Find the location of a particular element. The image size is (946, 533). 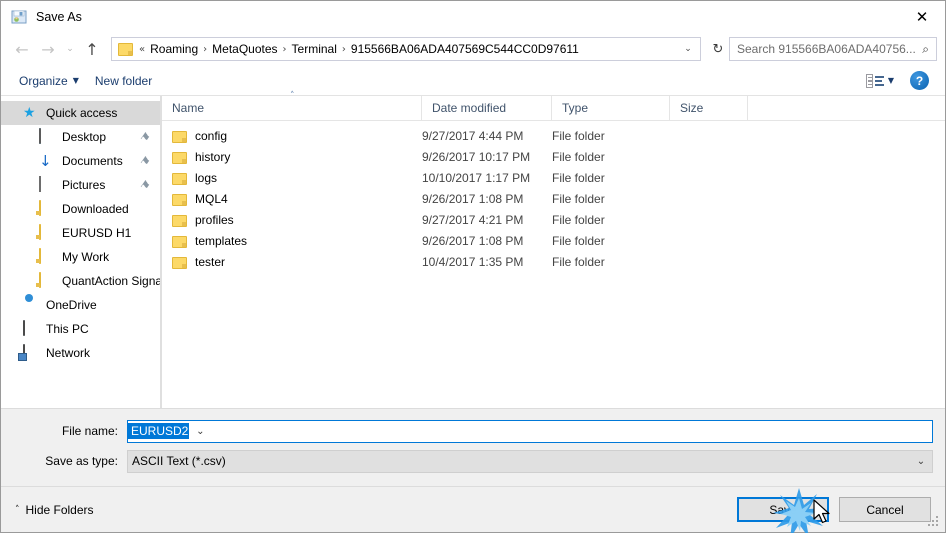

table-row: config 9/27/2017 4:44 PM File folder is located at coordinates (553, 135).